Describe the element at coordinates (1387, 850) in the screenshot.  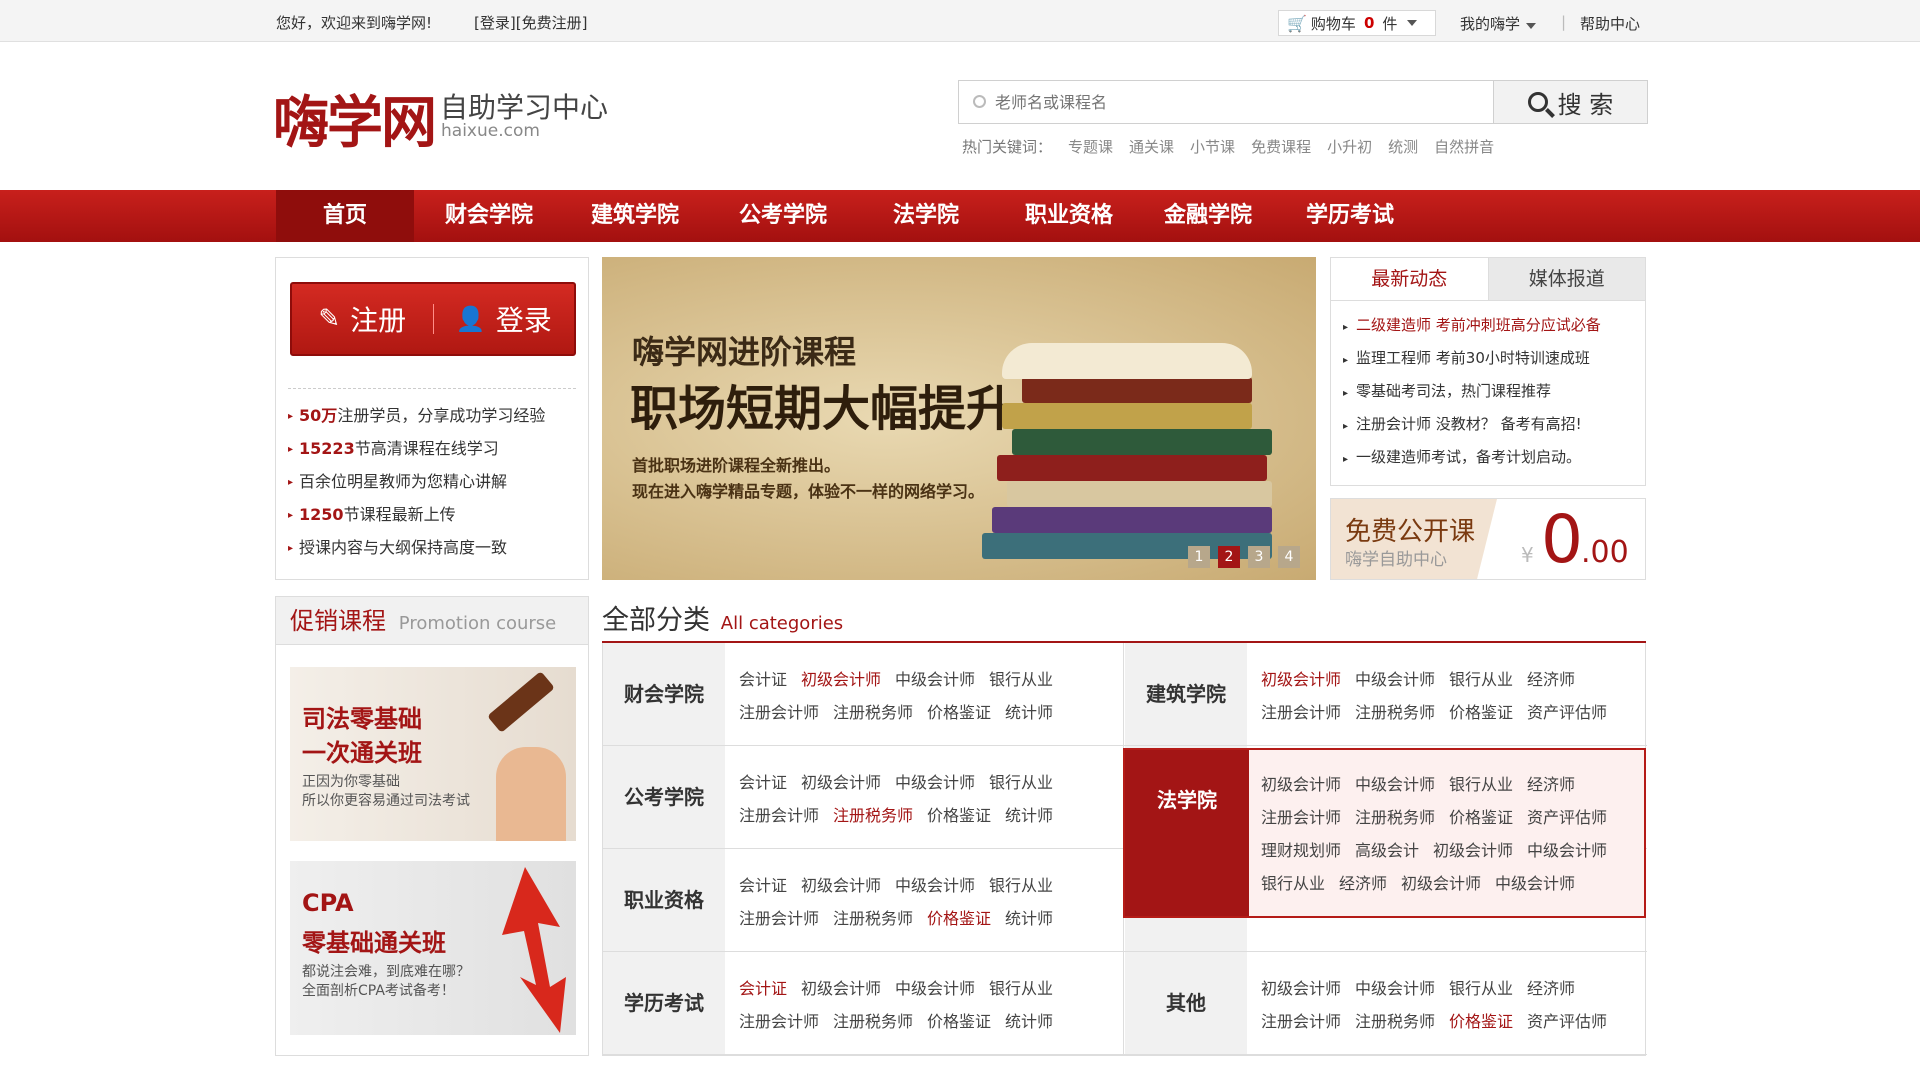
I see `category-link: 高级会计` at that location.